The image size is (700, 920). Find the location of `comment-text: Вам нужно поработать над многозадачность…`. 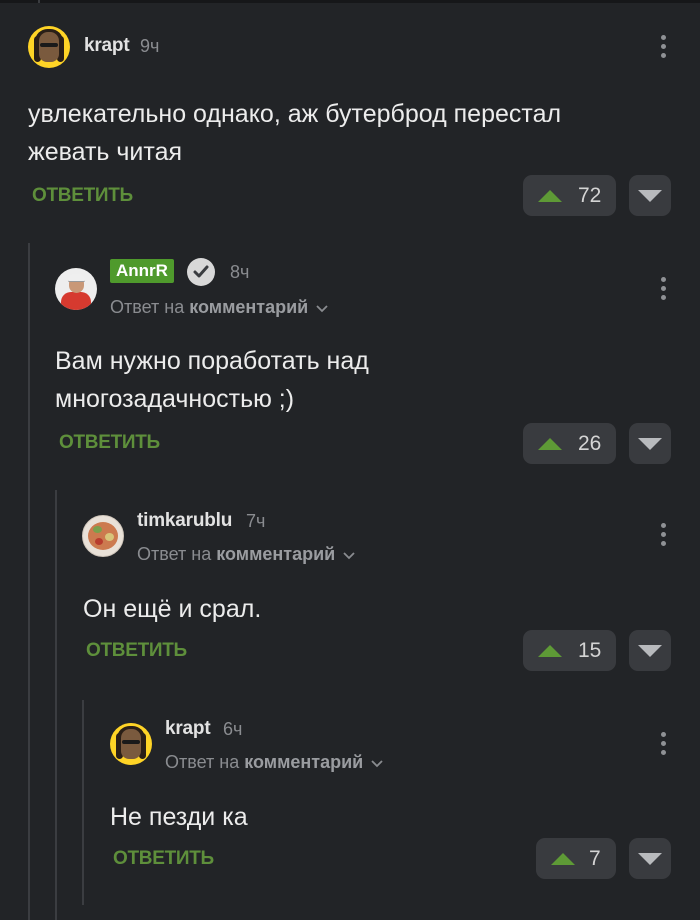

comment-text: Вам нужно поработать над многозадачность… is located at coordinates (212, 380).